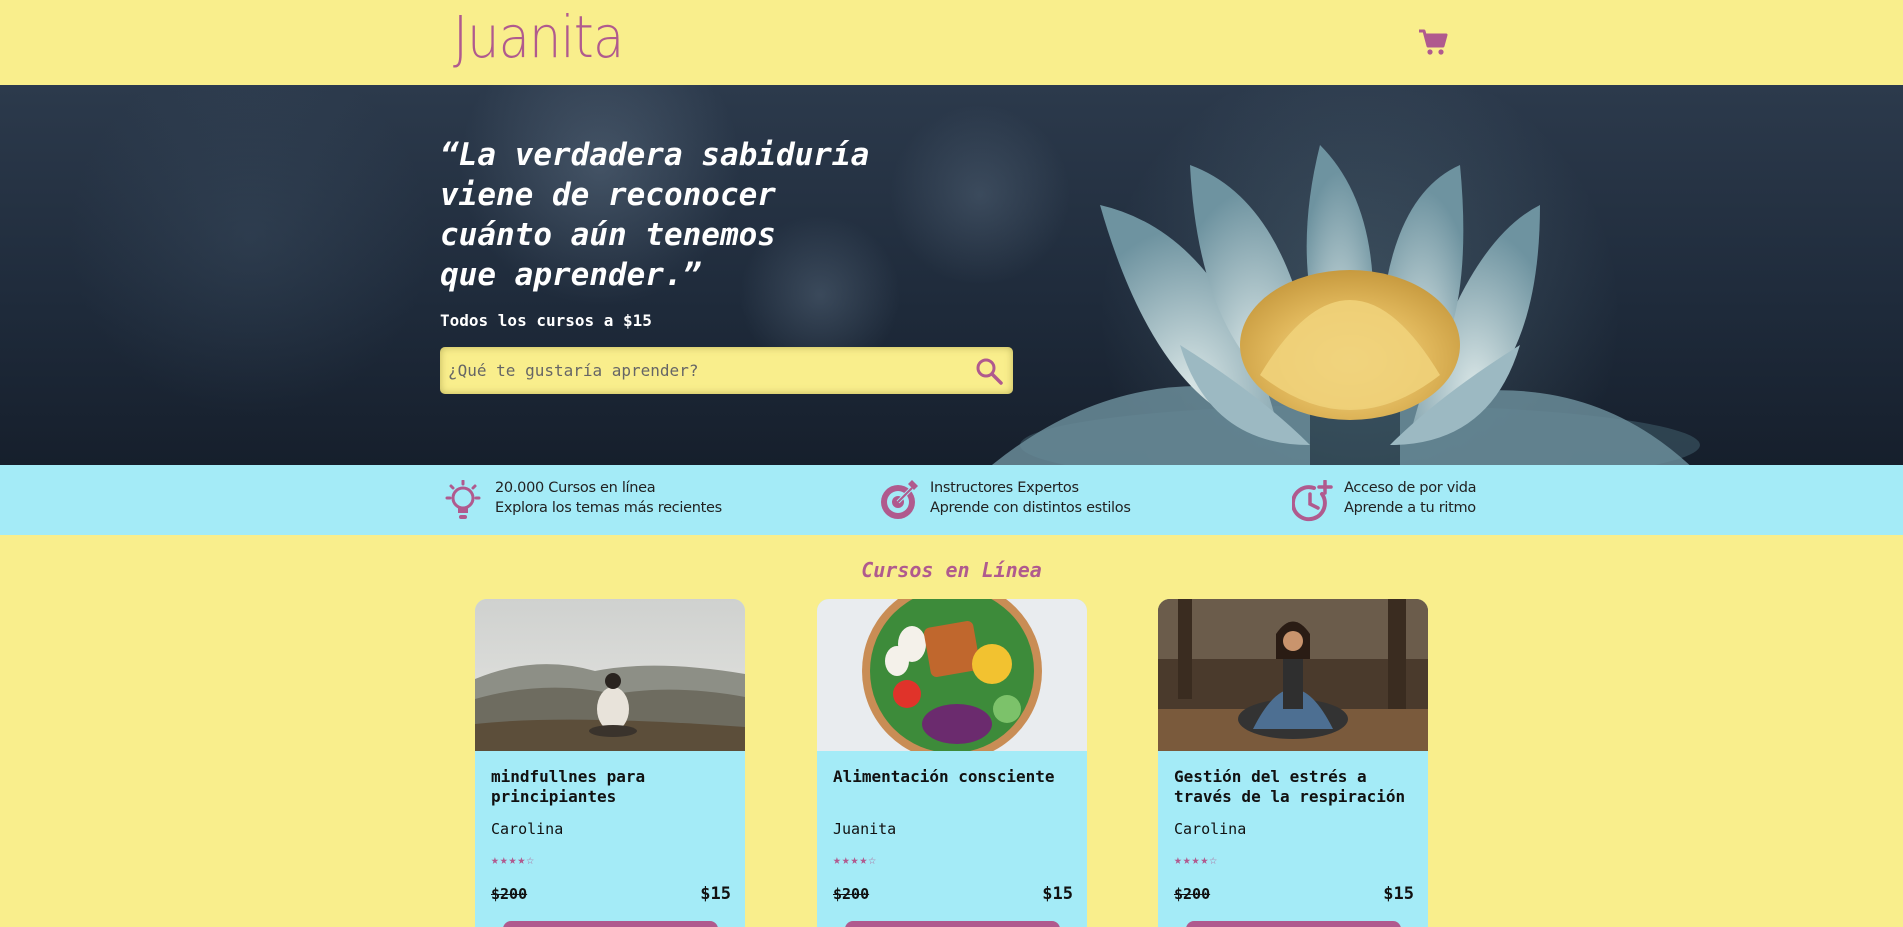 The width and height of the screenshot is (1903, 927). What do you see at coordinates (538, 37) in the screenshot?
I see `site-logo: Juanita` at bounding box center [538, 37].